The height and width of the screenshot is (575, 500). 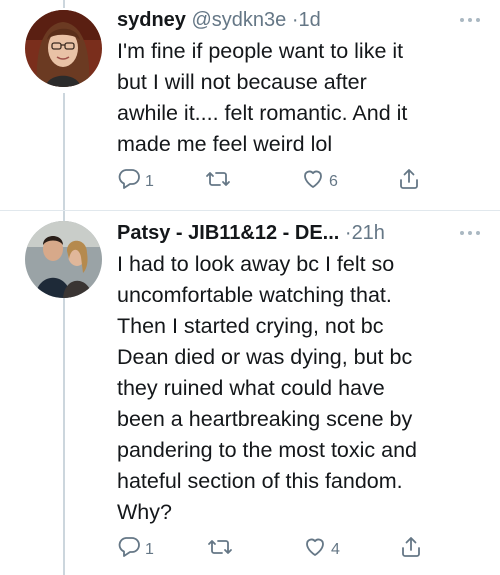 What do you see at coordinates (282, 179) in the screenshot?
I see `tweet-actions: 1 6` at bounding box center [282, 179].